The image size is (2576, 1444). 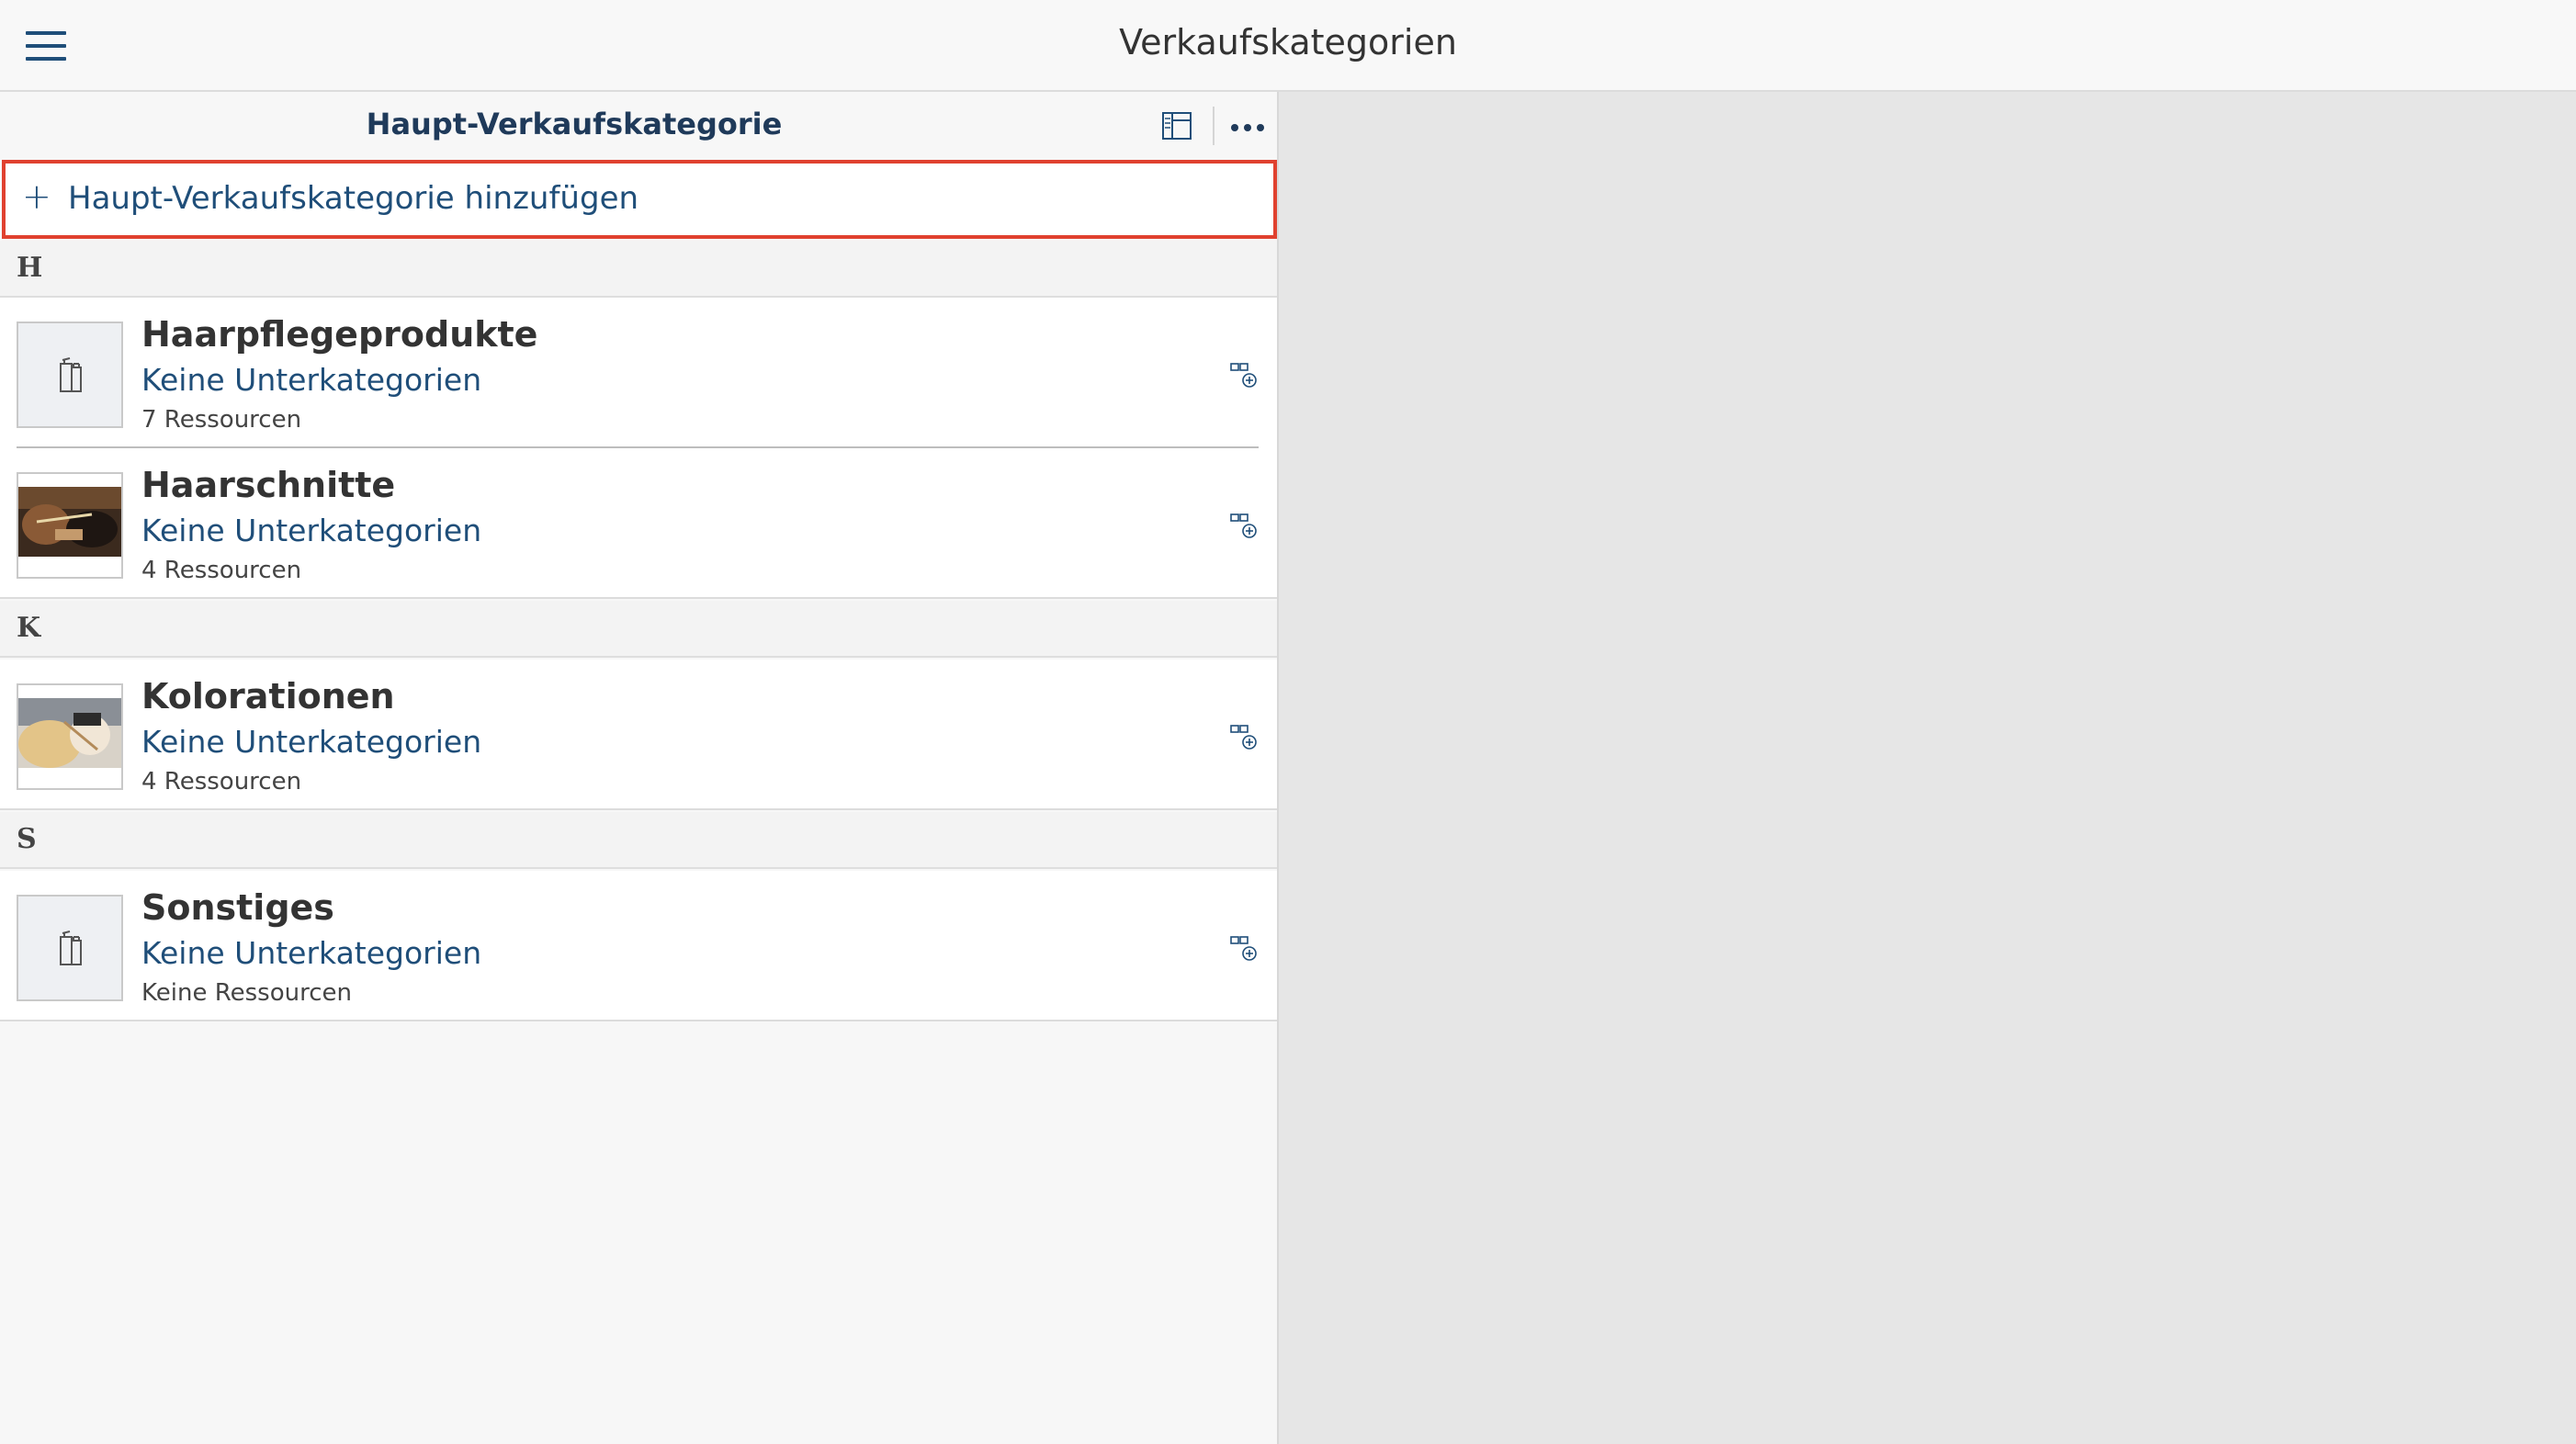 I want to click on section-header-h: H, so click(x=638, y=269).